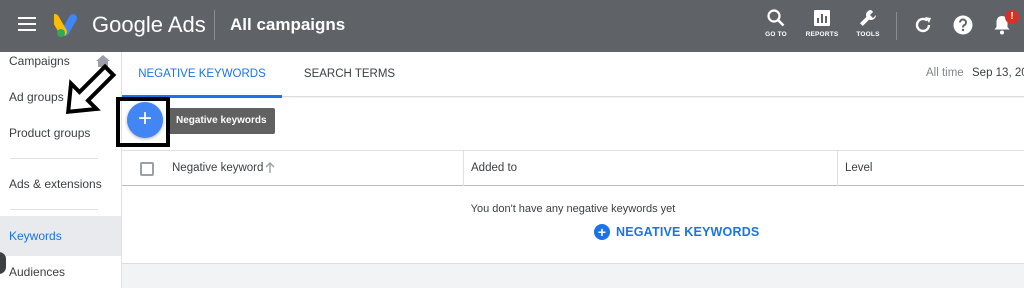 The width and height of the screenshot is (1024, 292). I want to click on goto-button: GO TO, so click(776, 27).